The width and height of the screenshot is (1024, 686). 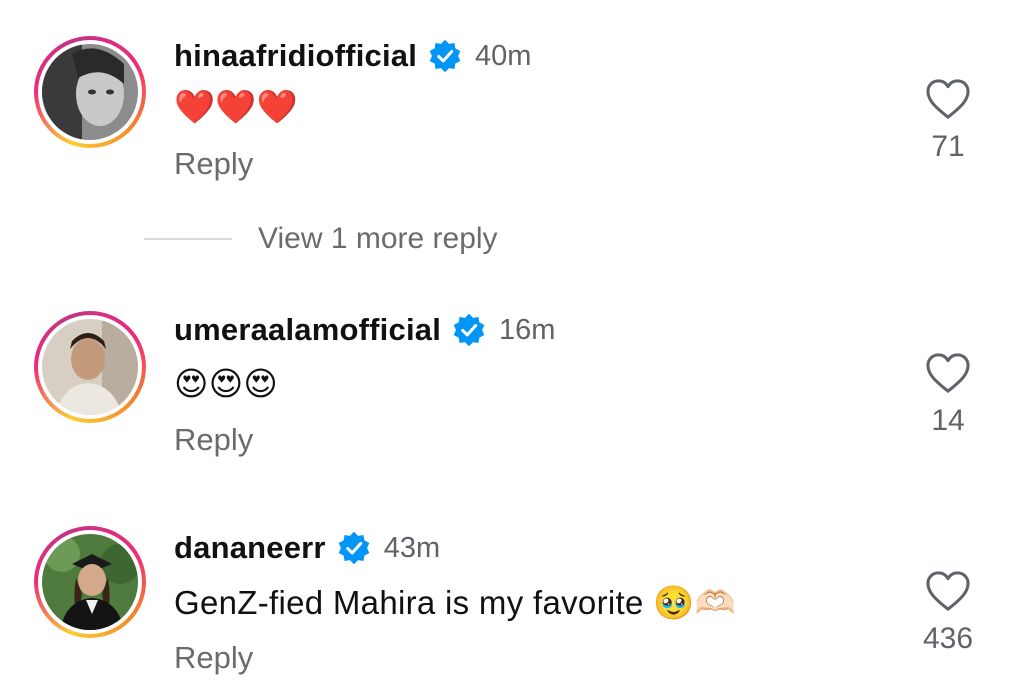 What do you see at coordinates (455, 602) in the screenshot?
I see `comment-text: GenZ-fied Mahira is my favorite 🥹🫶🏻` at bounding box center [455, 602].